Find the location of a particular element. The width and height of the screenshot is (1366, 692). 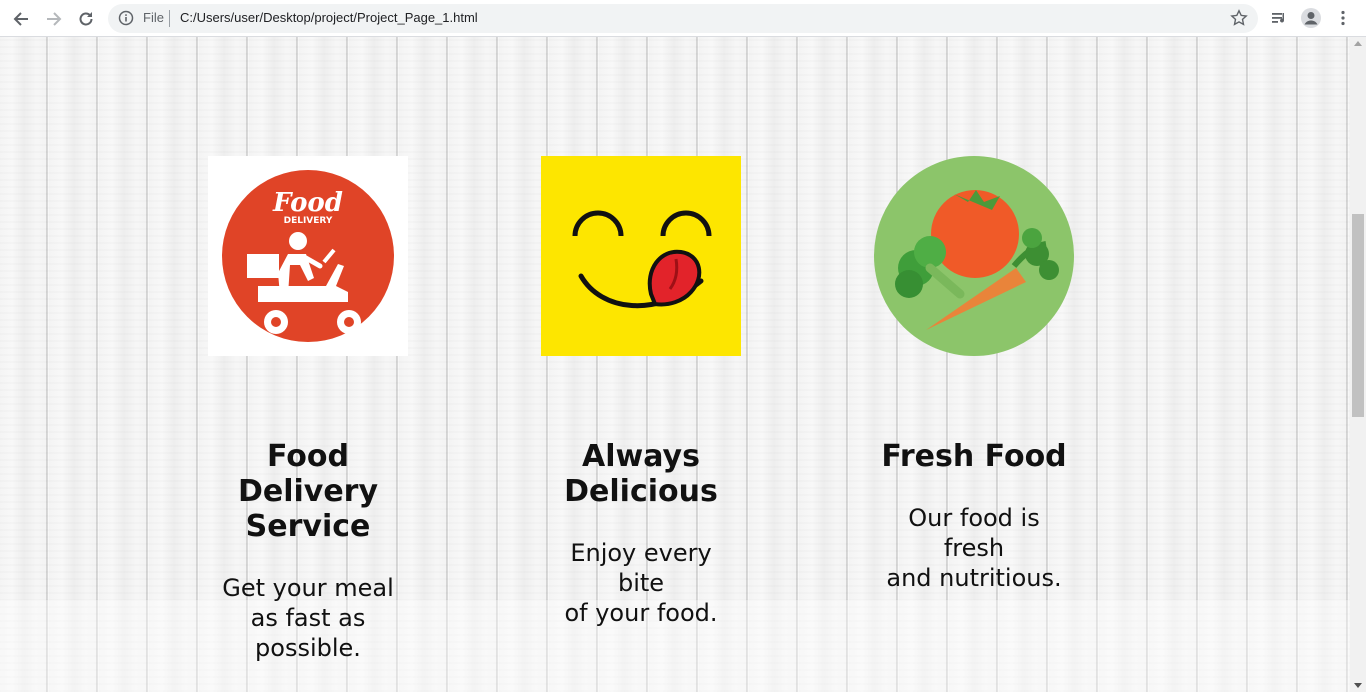

feature-title: Food Delivery Service is located at coordinates (308, 491).